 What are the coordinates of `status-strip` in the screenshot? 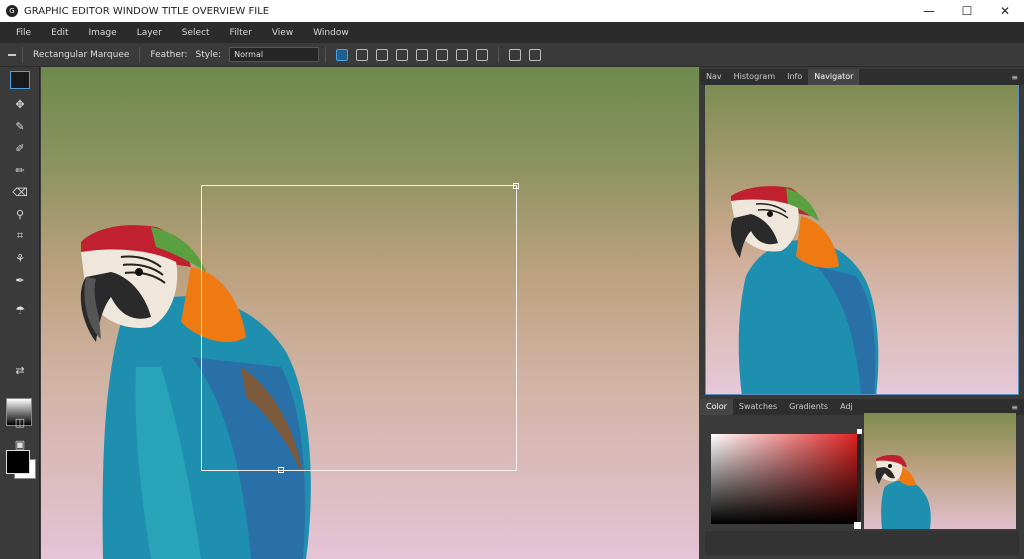 It's located at (862, 543).